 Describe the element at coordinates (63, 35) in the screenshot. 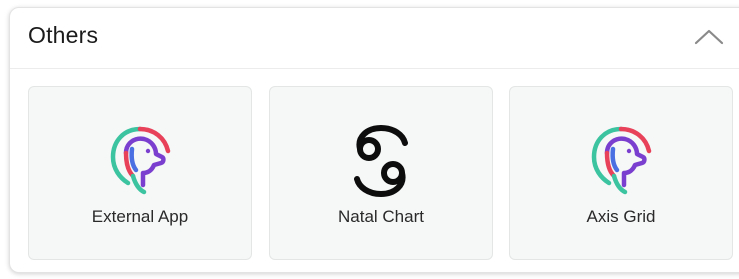

I see `section-title: Others` at that location.